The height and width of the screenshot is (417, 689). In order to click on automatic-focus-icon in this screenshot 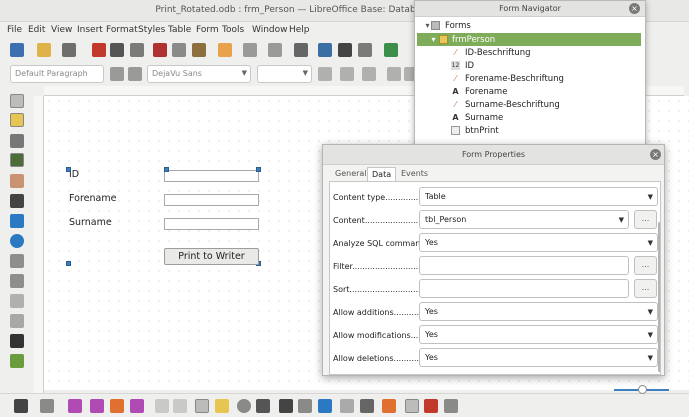, I will do `click(367, 406)`.